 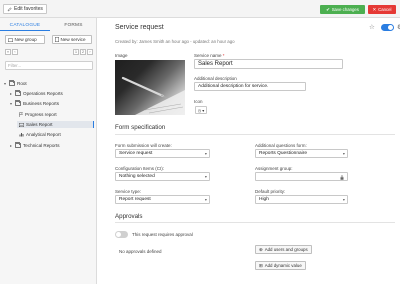 What do you see at coordinates (374, 9) in the screenshot?
I see `close-icon: ✕` at bounding box center [374, 9].